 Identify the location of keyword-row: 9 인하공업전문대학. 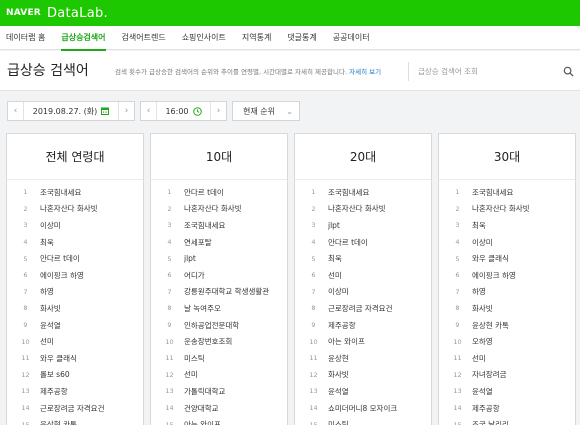
(219, 325).